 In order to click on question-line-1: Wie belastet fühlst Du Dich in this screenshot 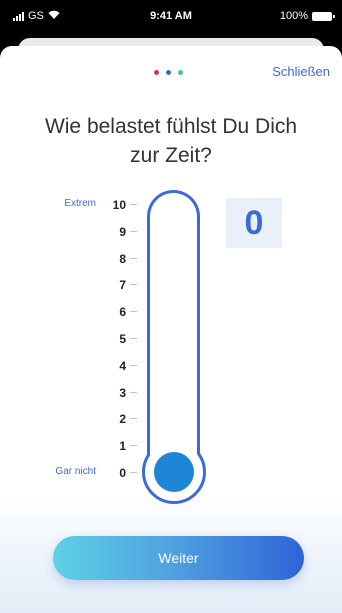, I will do `click(171, 126)`.